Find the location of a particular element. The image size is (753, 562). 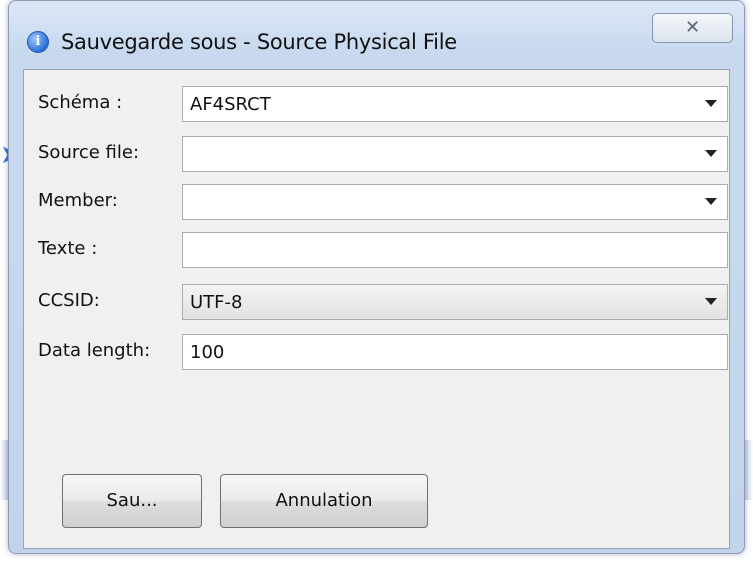

data-length-row: Data length: 100 is located at coordinates (376, 350).